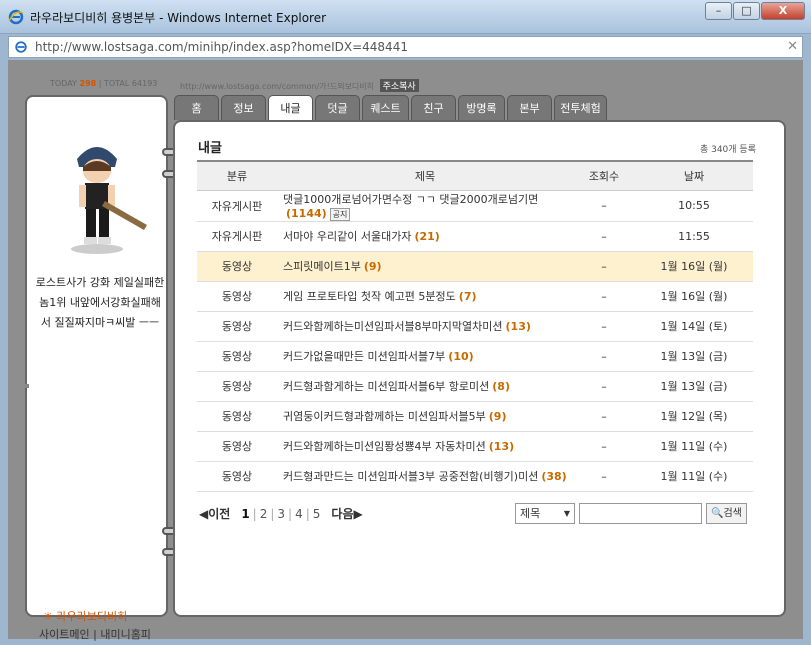 This screenshot has height=645, width=811. What do you see at coordinates (64, 634) in the screenshot?
I see `site-main-link: 사이트메인` at bounding box center [64, 634].